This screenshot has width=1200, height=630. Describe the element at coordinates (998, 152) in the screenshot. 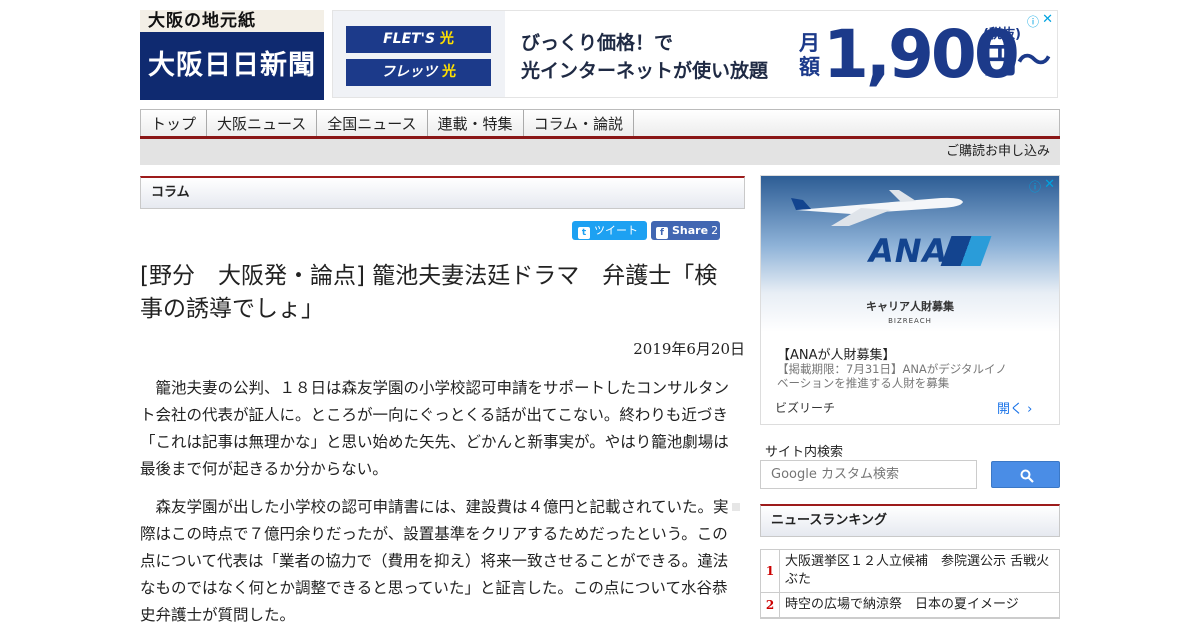

I see `subscribe-link: ご購読お申し込み` at that location.